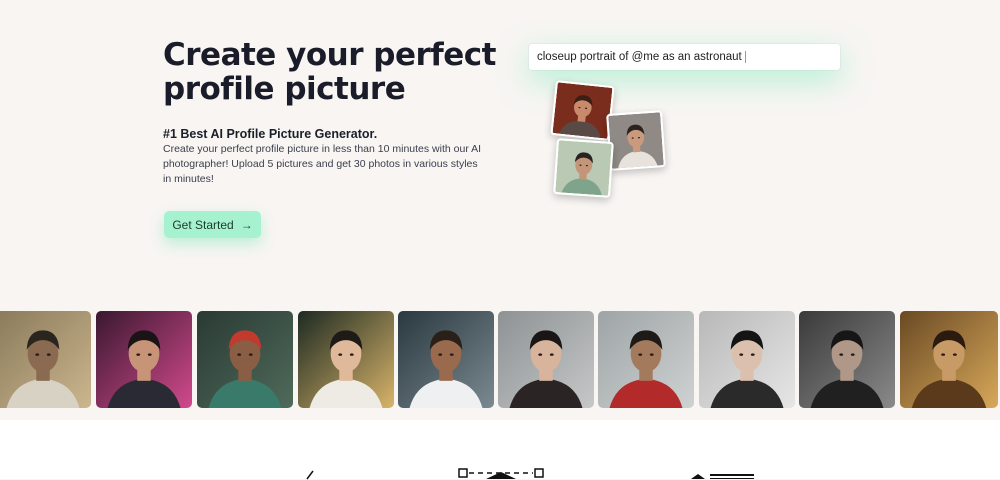  I want to click on features-section, so click(500, 450).